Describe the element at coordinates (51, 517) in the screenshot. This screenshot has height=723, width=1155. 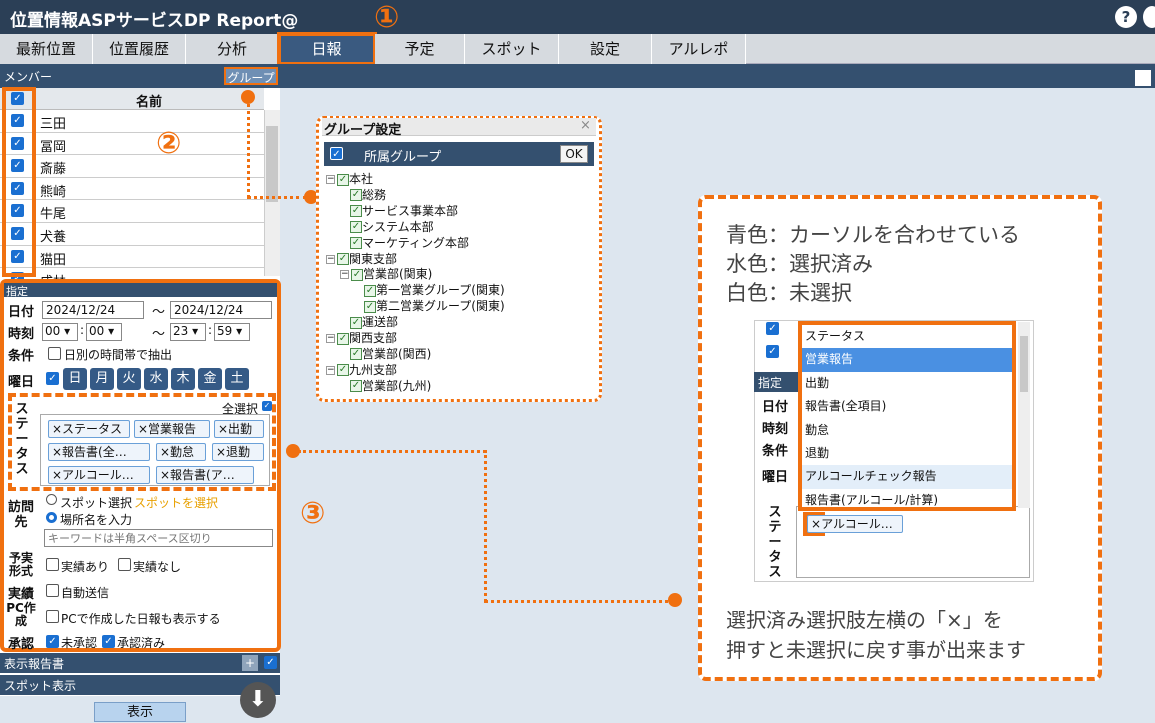
I see `place-radio` at that location.